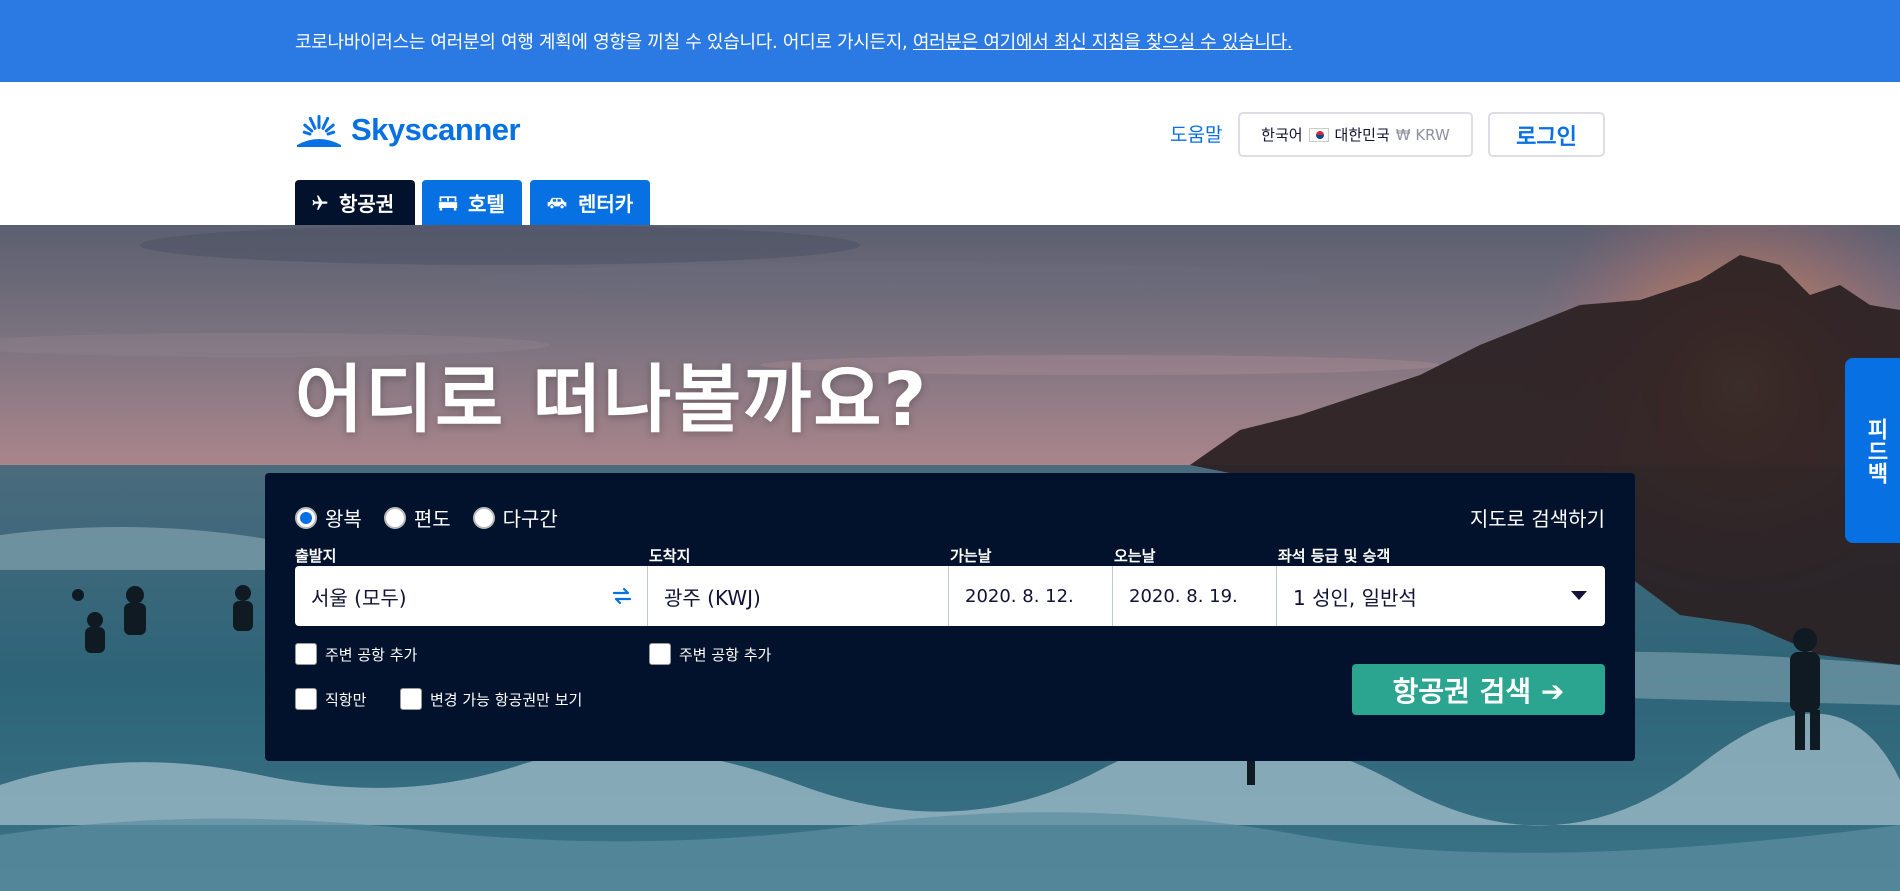  I want to click on sunrise-logo-icon, so click(319, 131).